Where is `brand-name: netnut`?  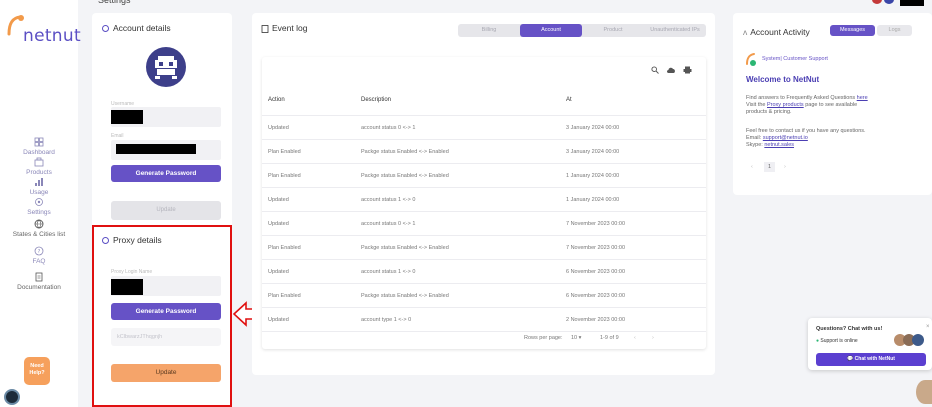
brand-name: netnut is located at coordinates (52, 36).